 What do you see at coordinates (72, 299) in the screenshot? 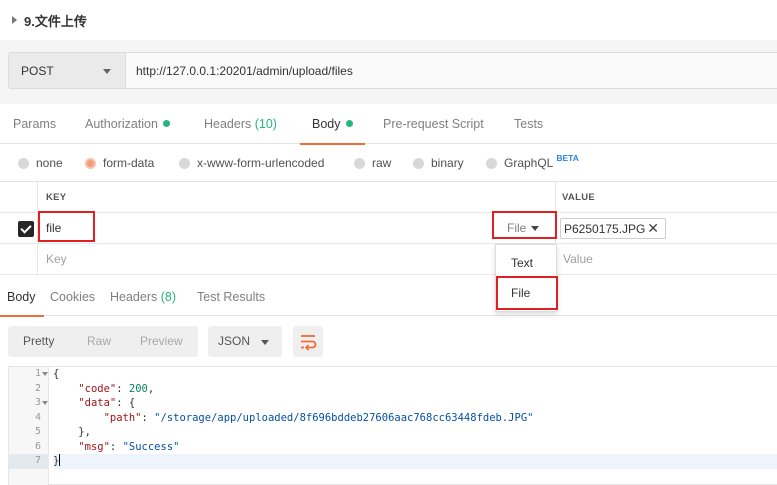
I see `tab-cookies: Cookies` at bounding box center [72, 299].